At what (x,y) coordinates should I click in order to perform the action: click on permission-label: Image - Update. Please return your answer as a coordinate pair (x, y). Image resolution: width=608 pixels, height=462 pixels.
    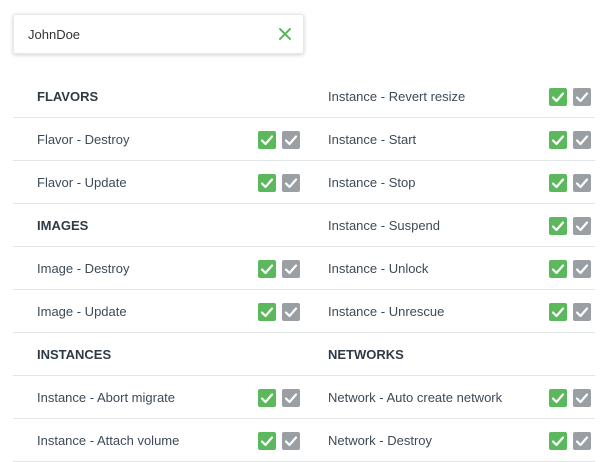
    Looking at the image, I should click on (82, 311).